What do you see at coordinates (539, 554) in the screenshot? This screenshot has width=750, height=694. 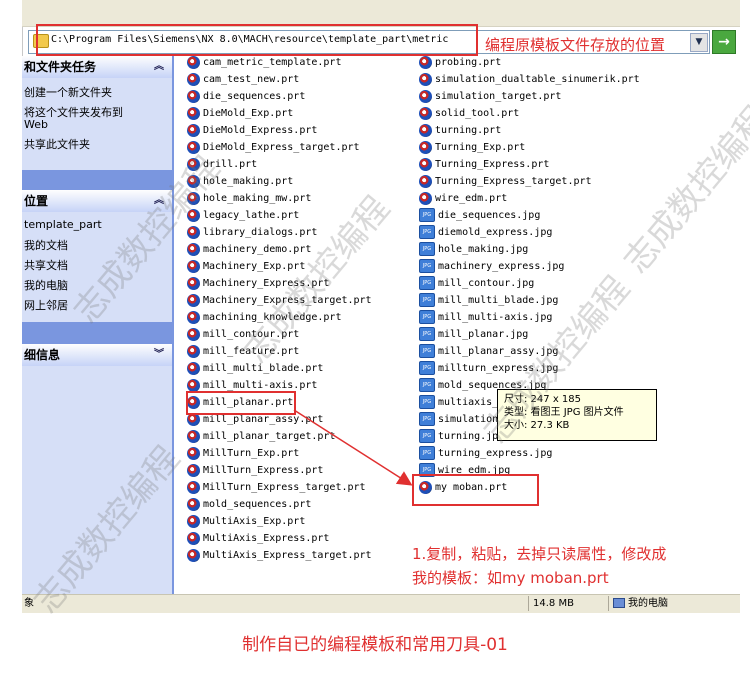 I see `step-annotation-line-1: 1.复制，粘贴，去掉只读属性，修改成` at bounding box center [539, 554].